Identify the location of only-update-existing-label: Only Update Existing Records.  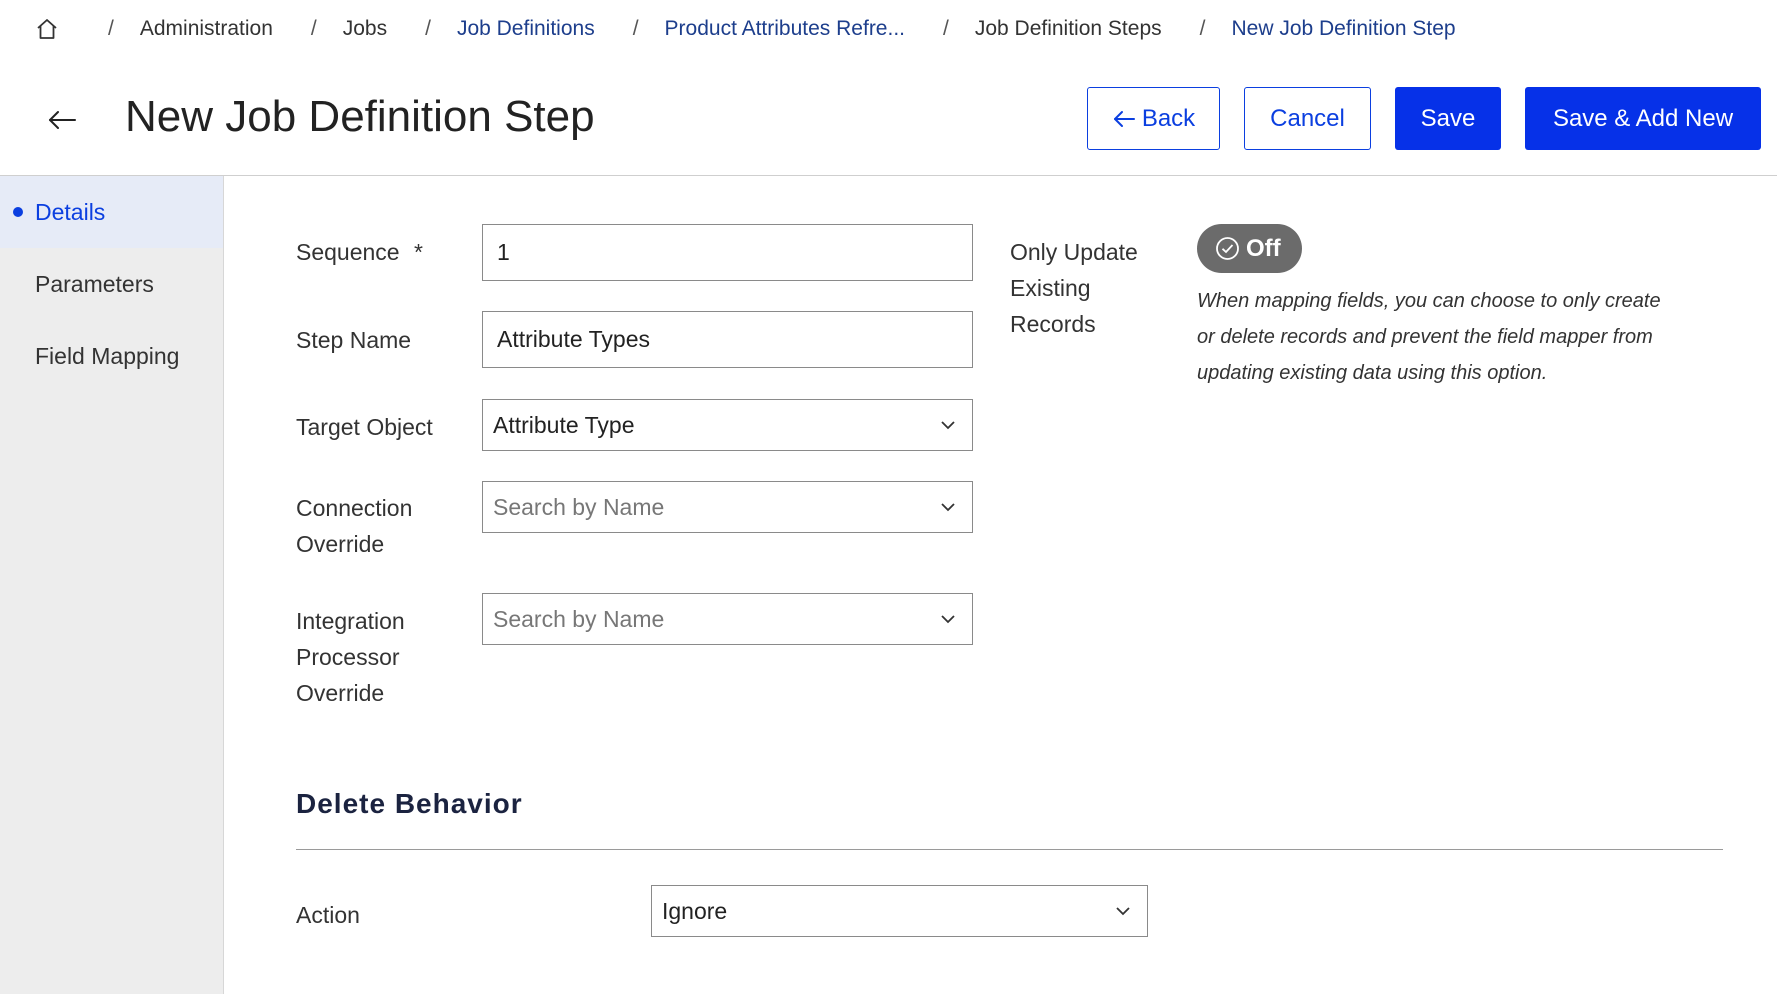
(1074, 288).